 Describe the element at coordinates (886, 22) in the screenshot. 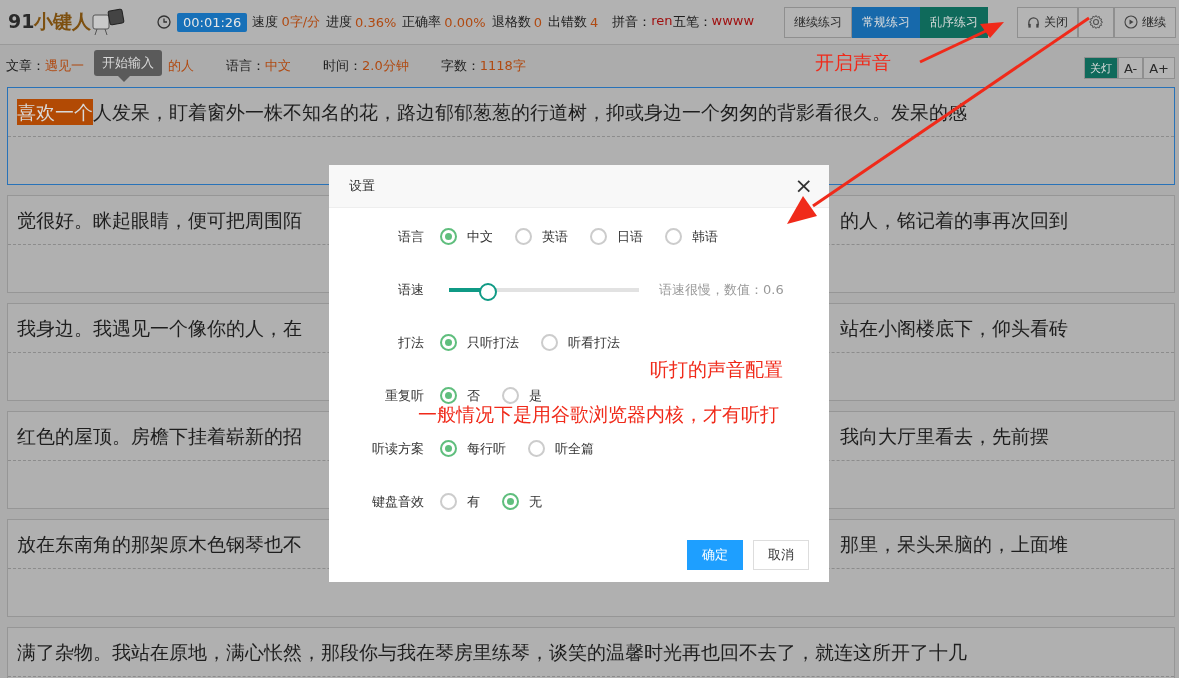

I see `mode-button: 常规练习` at that location.